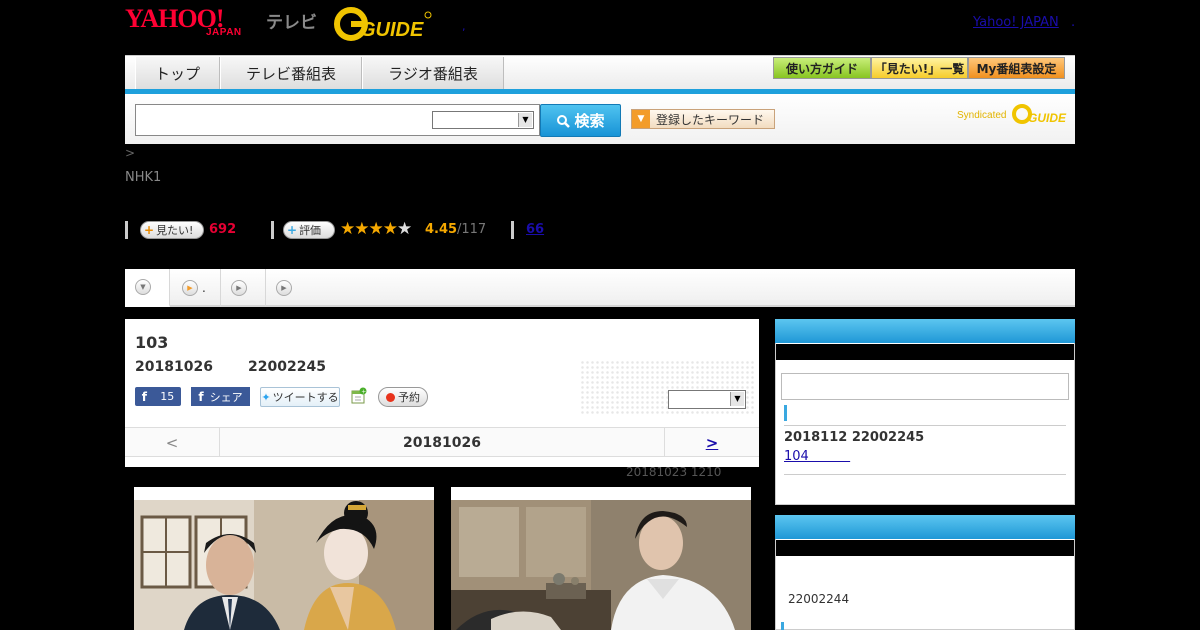 The width and height of the screenshot is (1200, 630). I want to click on facebook-share-label: シェア, so click(226, 397).